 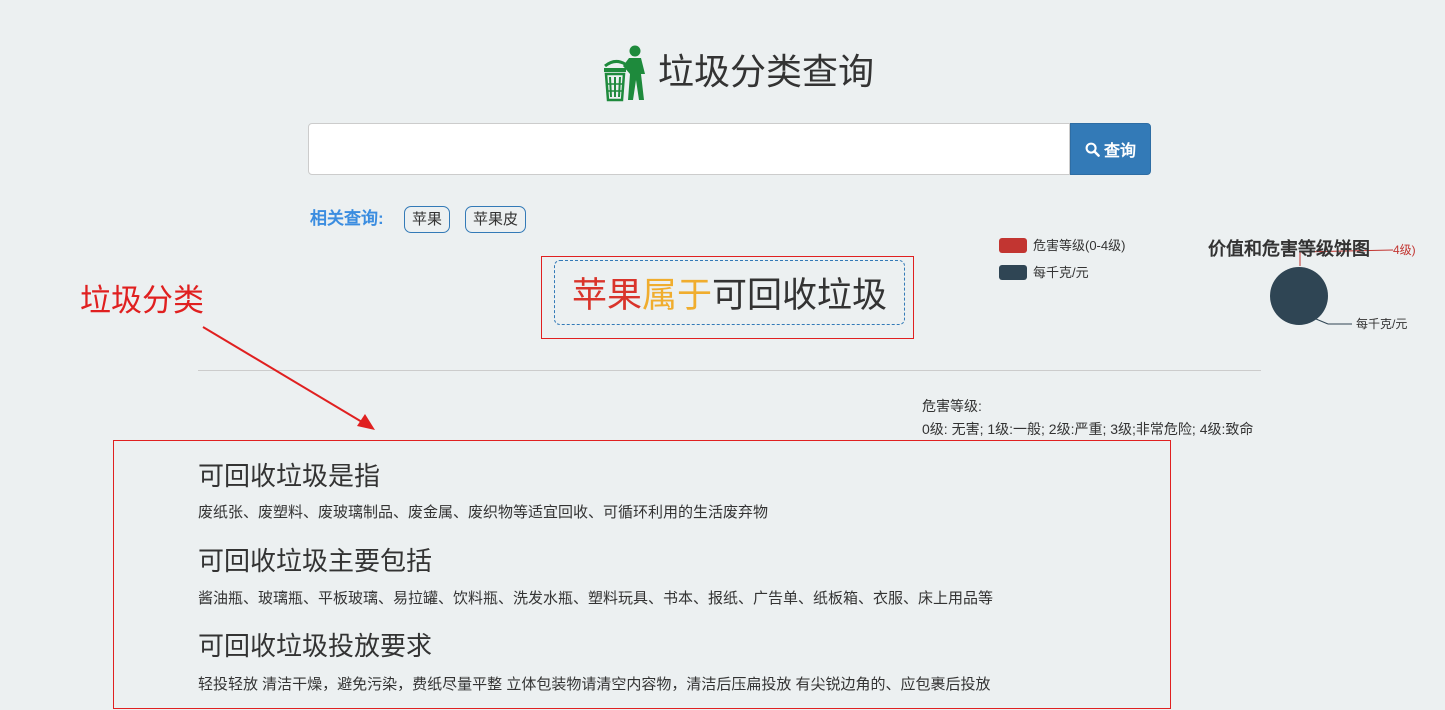 I want to click on trash-can-person-icon, so click(x=624, y=73).